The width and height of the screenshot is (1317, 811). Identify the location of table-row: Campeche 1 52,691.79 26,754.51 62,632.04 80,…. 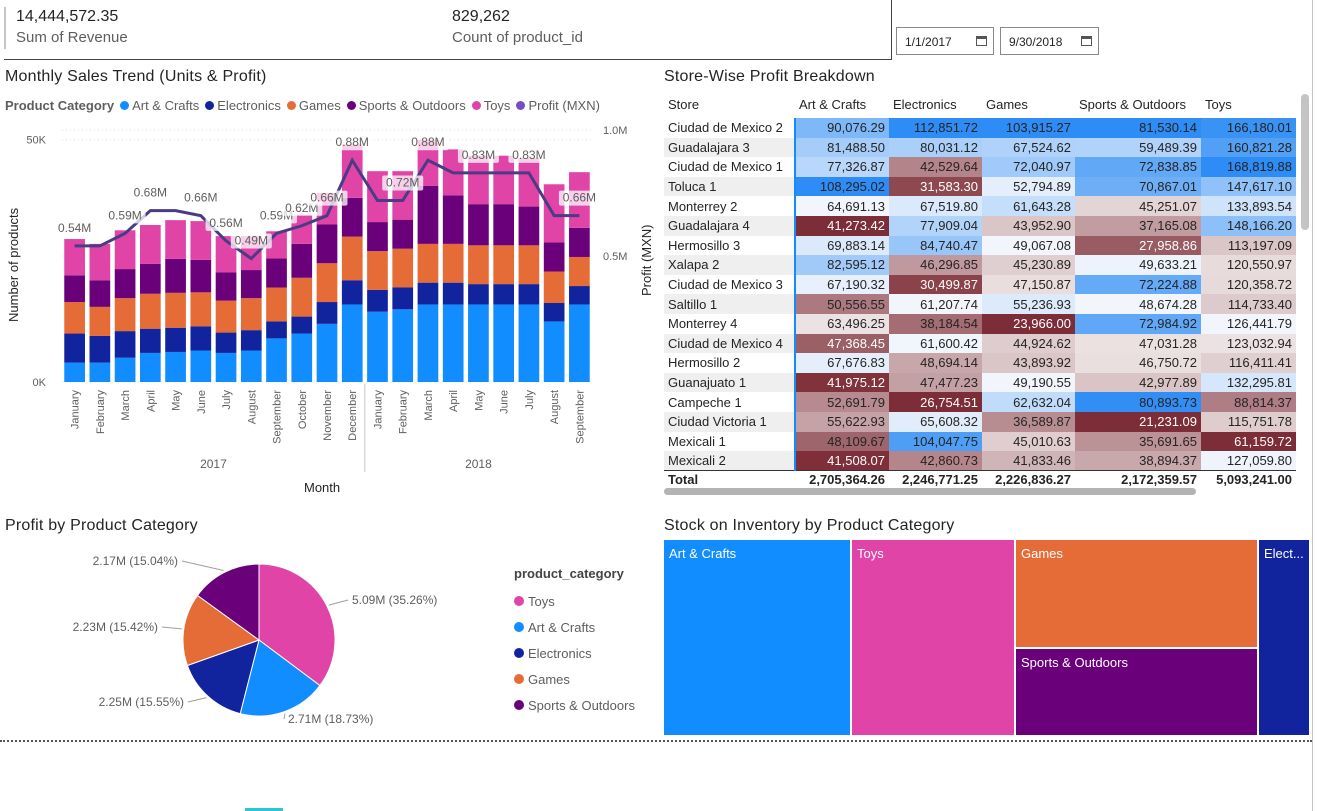
(980, 402).